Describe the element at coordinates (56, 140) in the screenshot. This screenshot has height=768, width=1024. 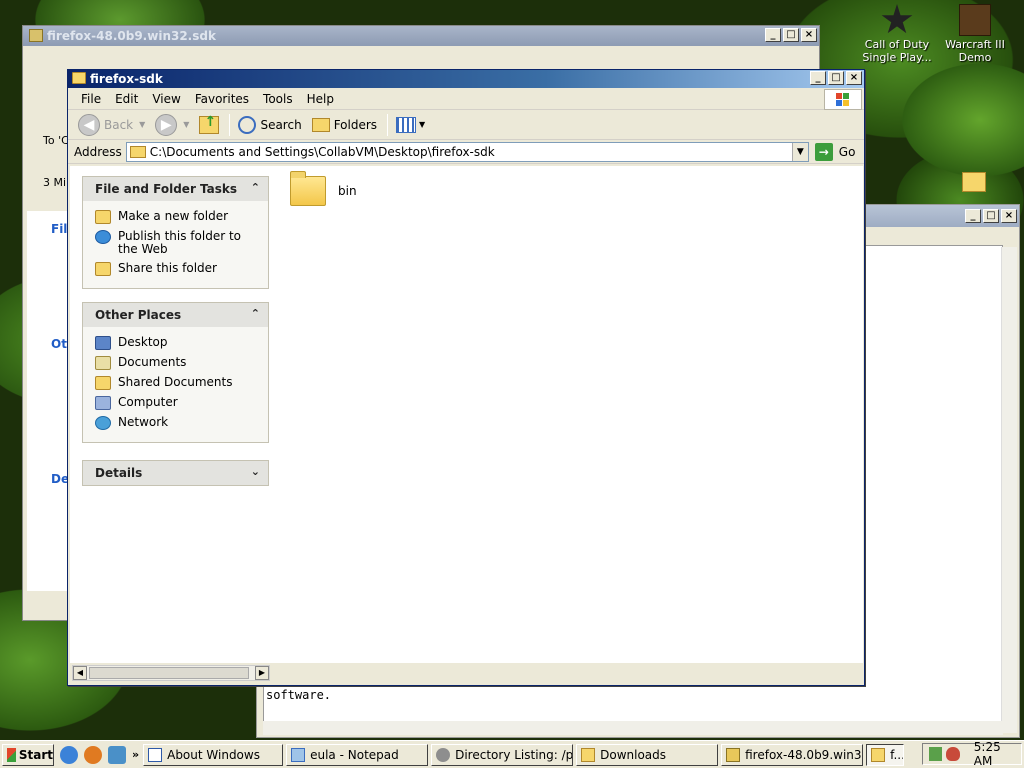
I see `progress-text-fragment: To 'C` at that location.